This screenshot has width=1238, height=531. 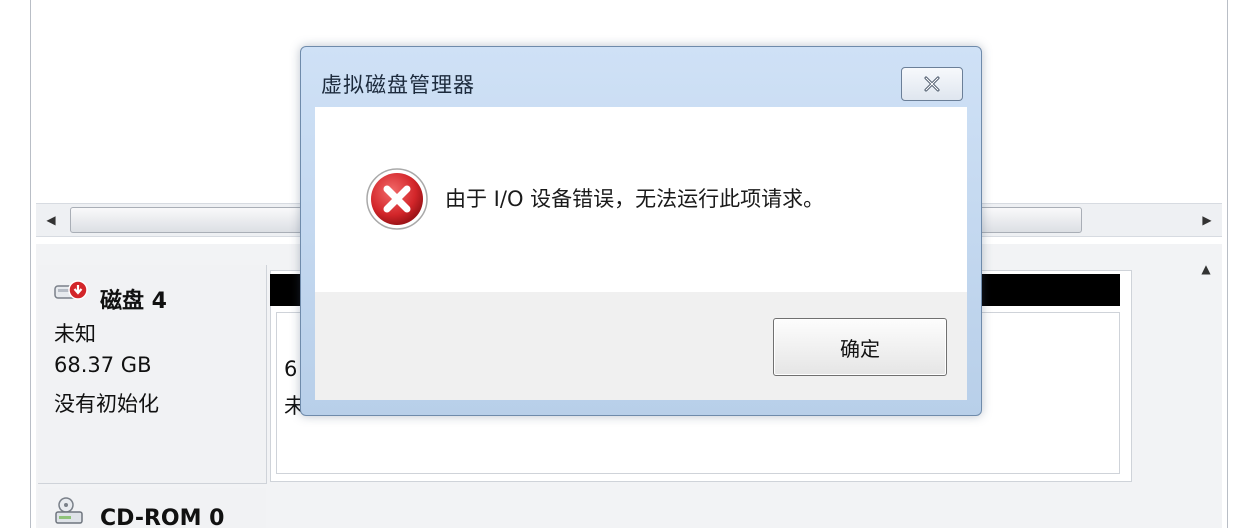 I want to click on cdrom-icon, so click(x=69, y=510).